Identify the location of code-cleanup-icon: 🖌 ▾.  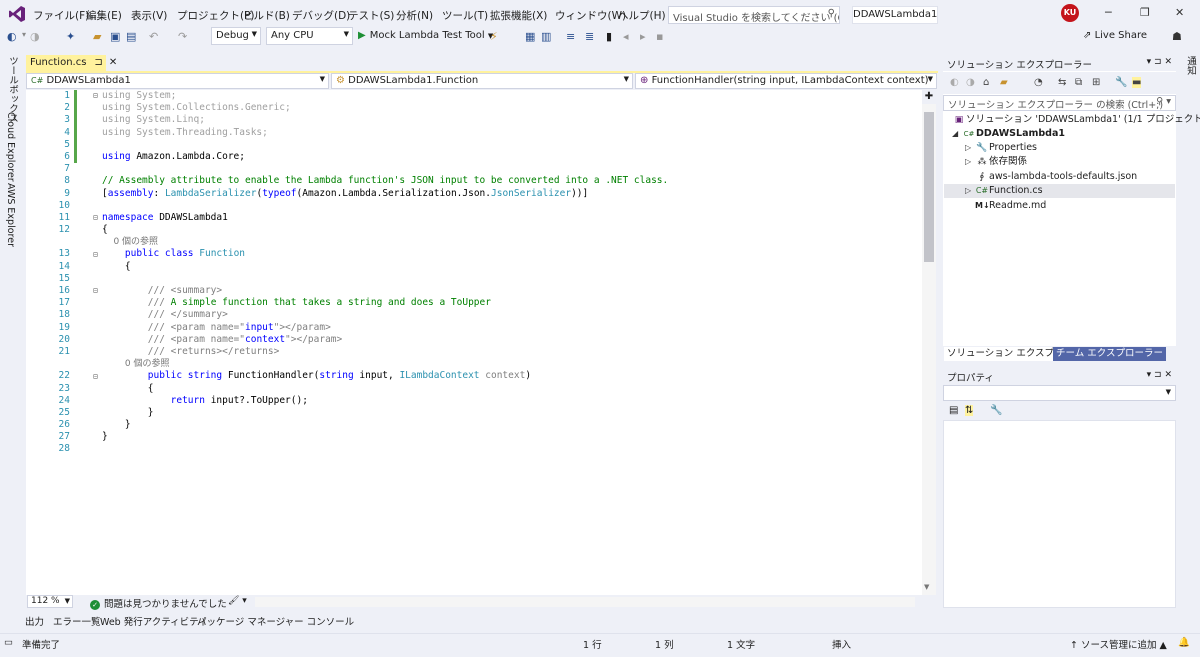
(237, 601).